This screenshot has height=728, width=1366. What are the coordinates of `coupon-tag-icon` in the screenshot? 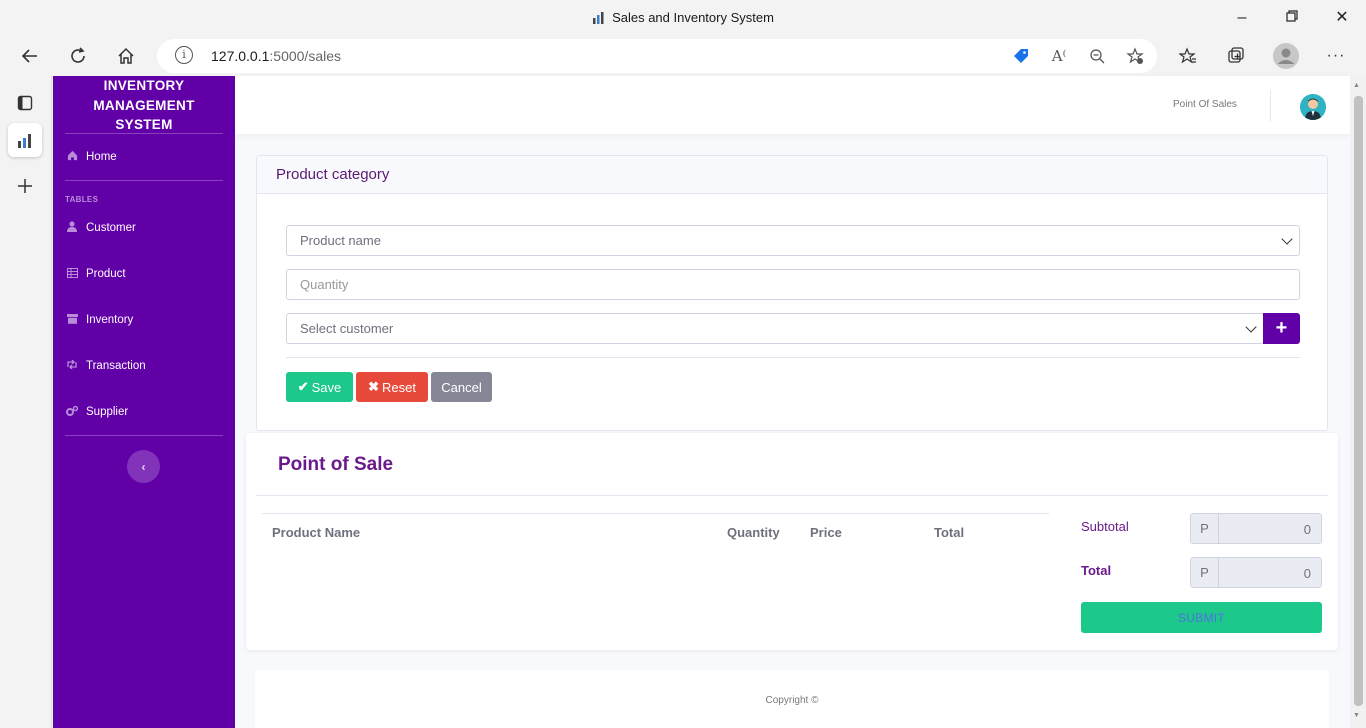 It's located at (1021, 56).